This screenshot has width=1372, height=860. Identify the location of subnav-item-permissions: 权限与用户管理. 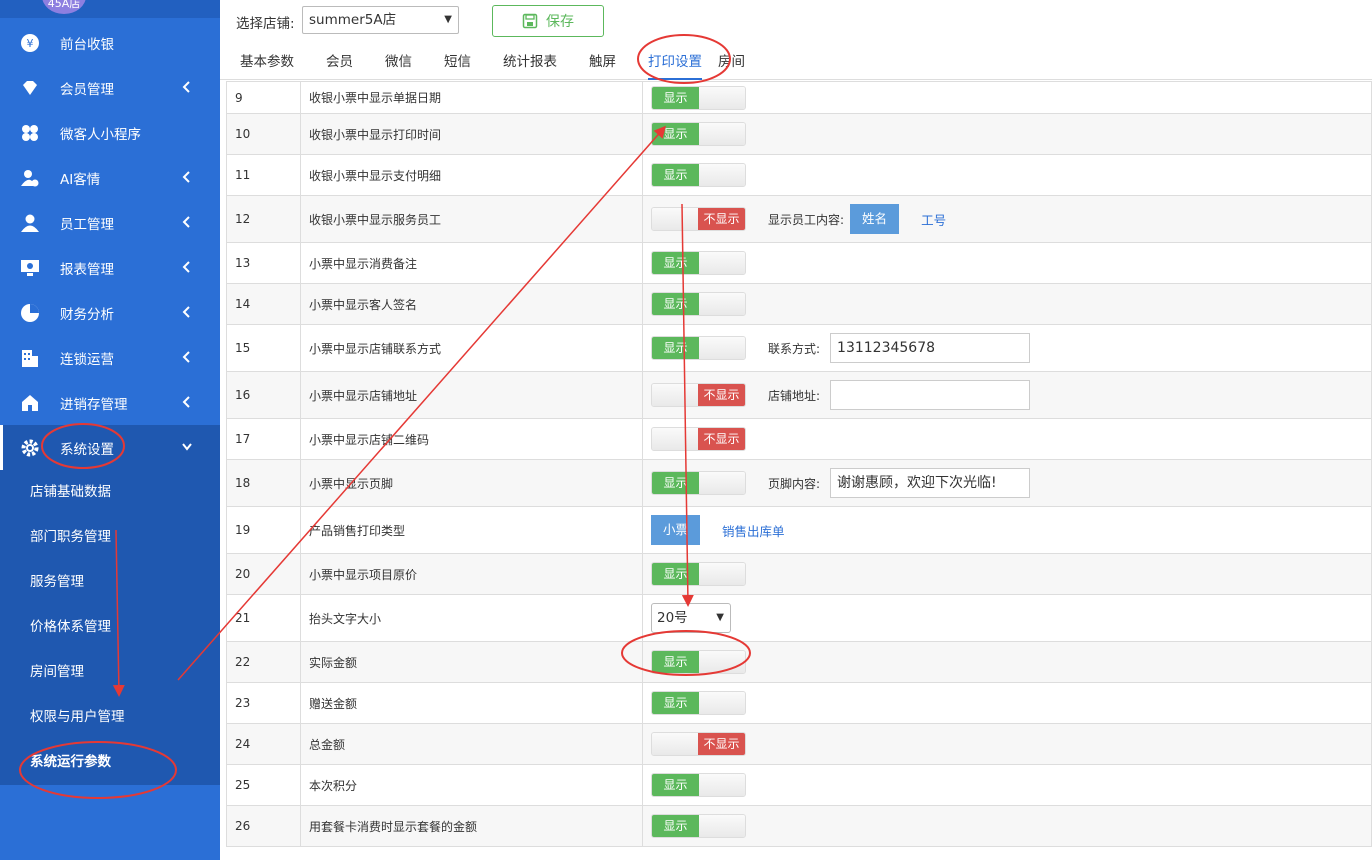
(110, 717).